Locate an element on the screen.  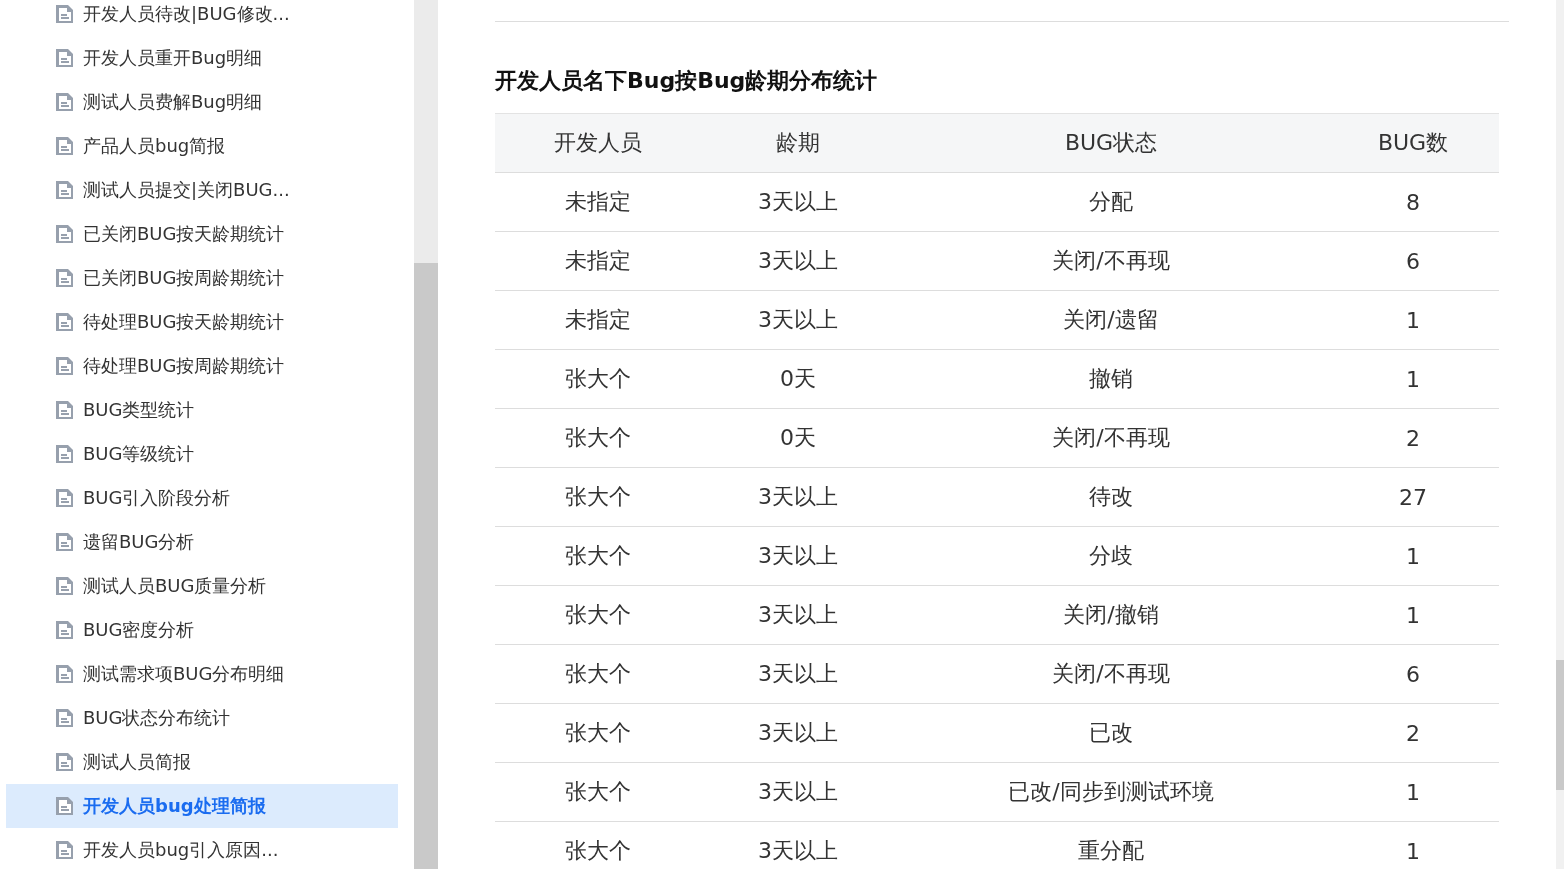
column-header: 龄期 is located at coordinates (798, 143).